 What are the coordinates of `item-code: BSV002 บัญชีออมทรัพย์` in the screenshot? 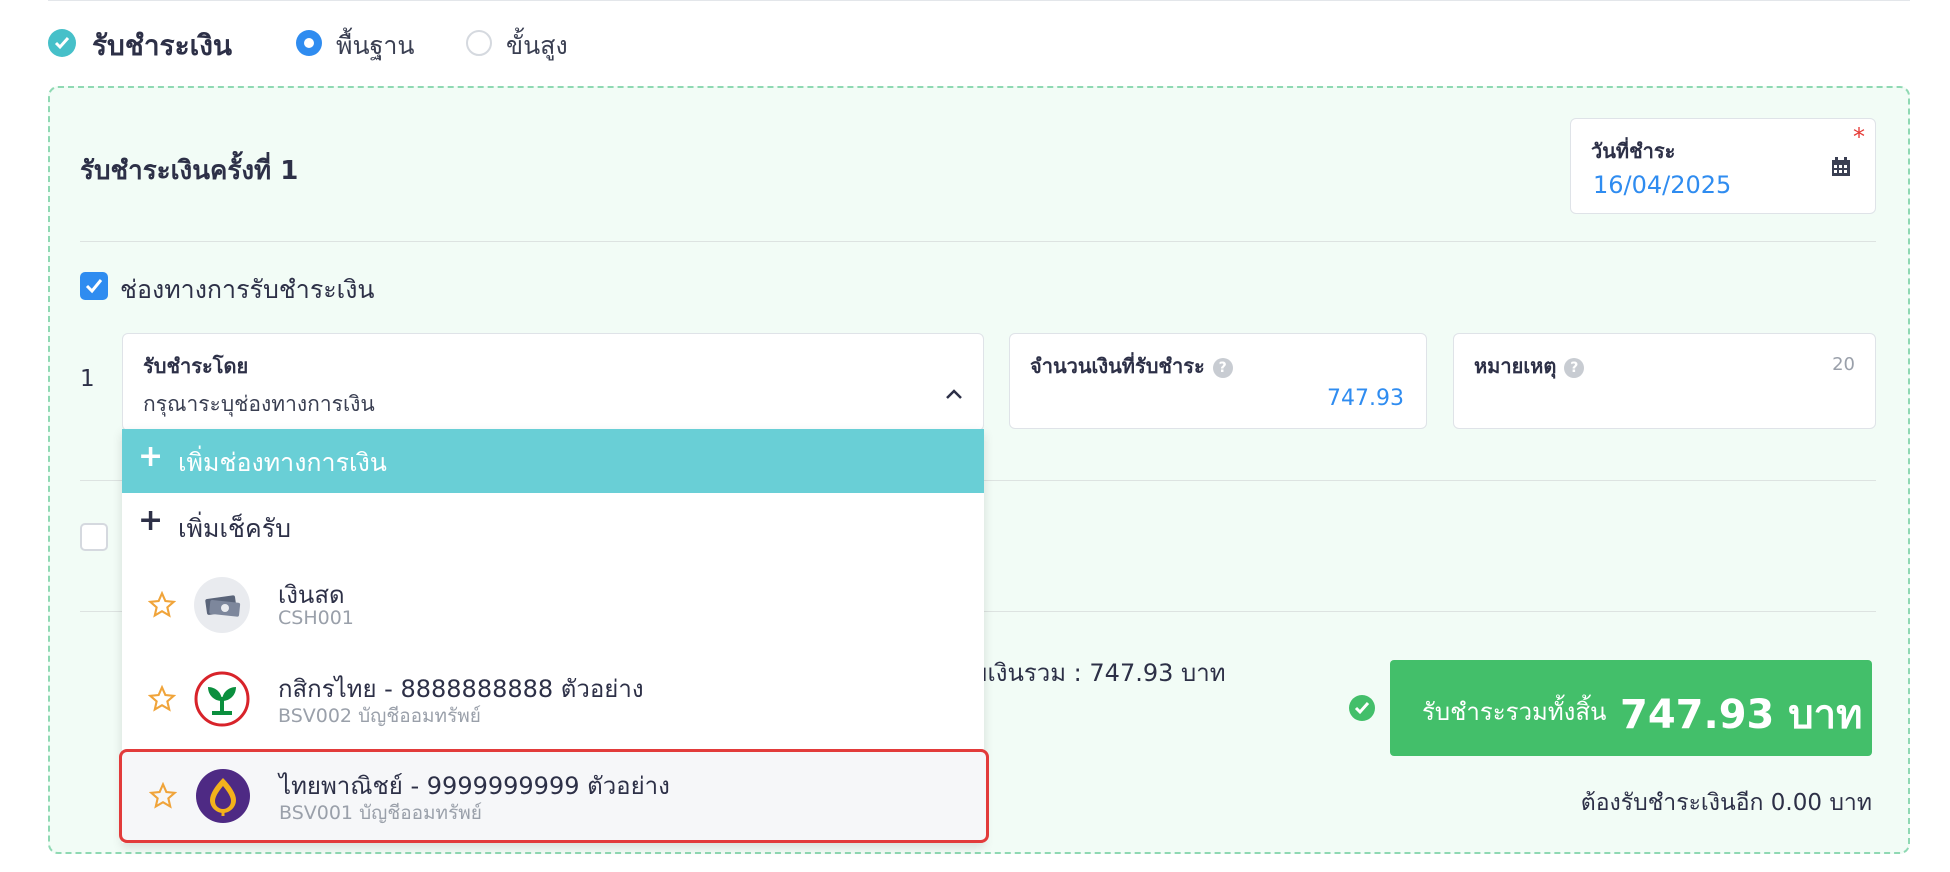 It's located at (379, 716).